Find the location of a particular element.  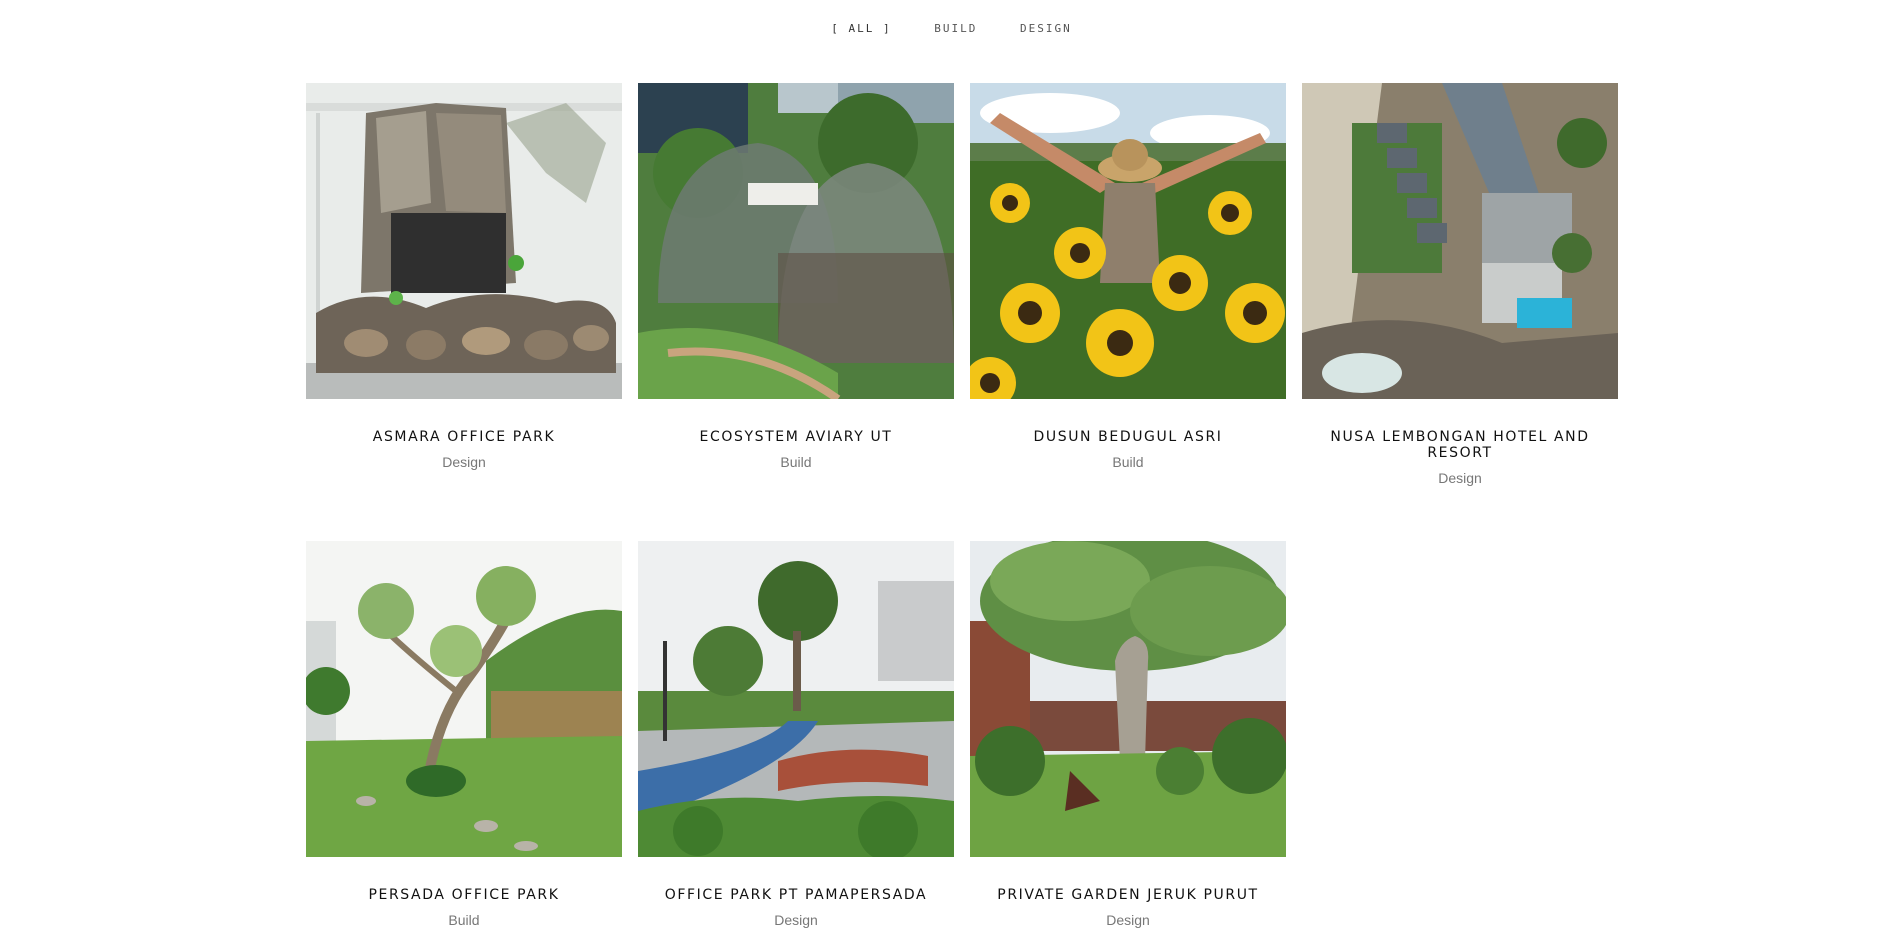

project-card: ECOSYSTEM AVIARY UT Build is located at coordinates (796, 284).